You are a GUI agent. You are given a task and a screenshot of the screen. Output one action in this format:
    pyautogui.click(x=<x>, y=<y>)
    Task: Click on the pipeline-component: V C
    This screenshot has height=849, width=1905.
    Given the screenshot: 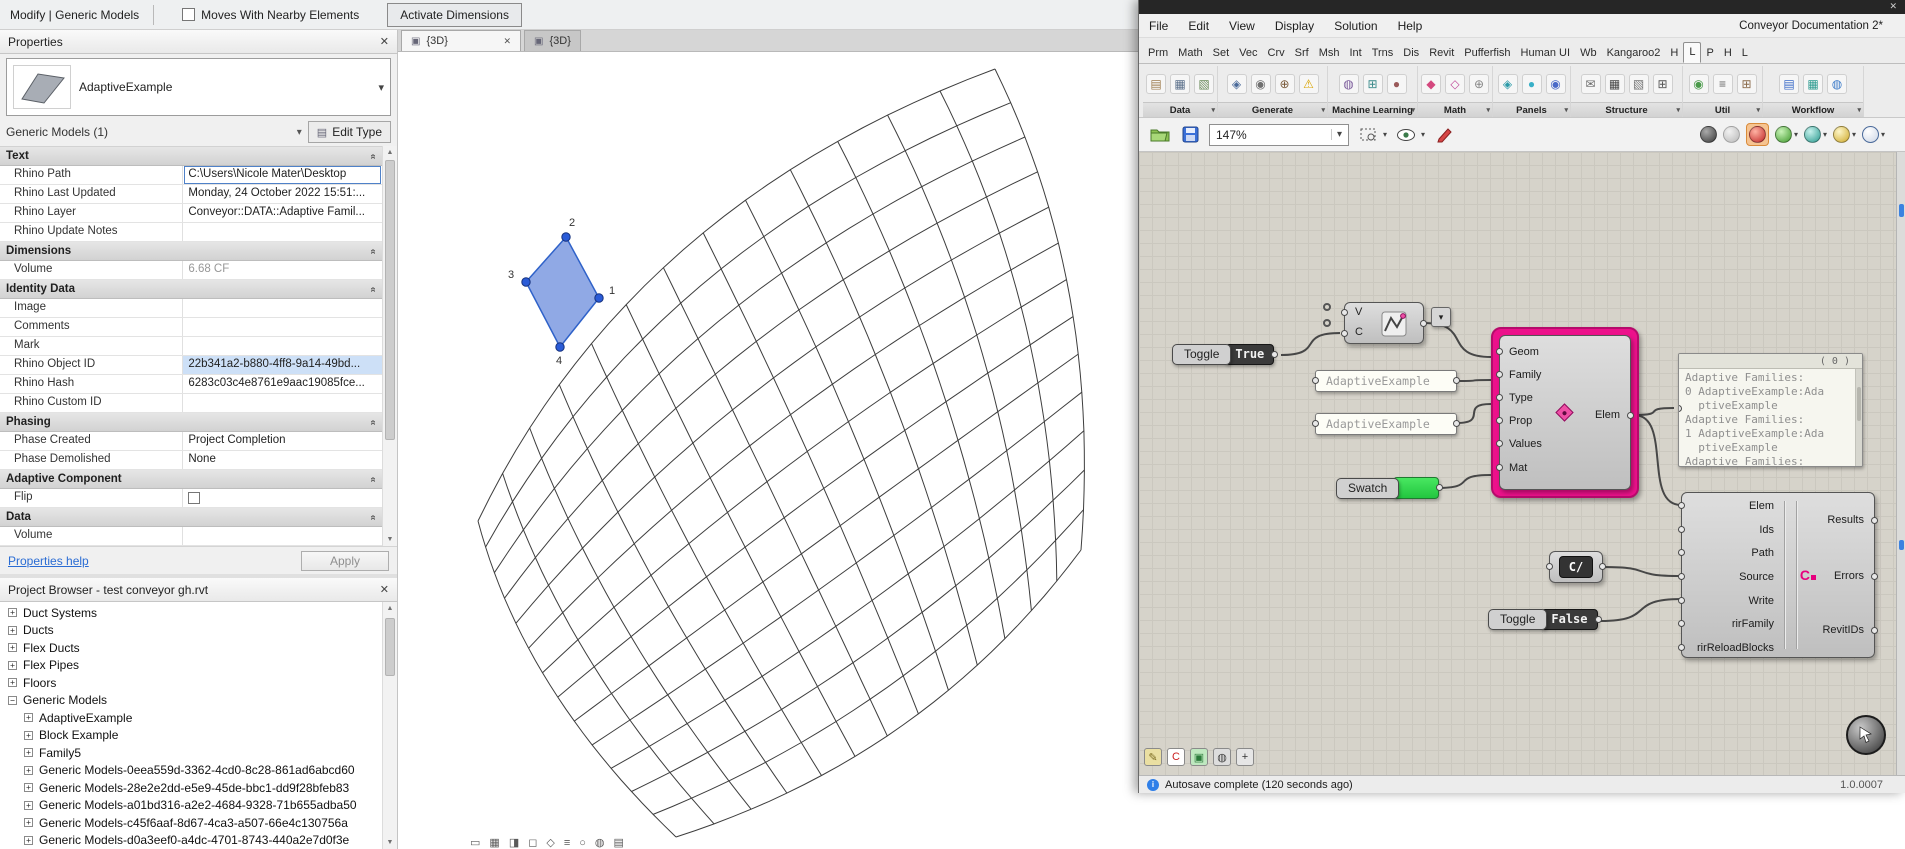 What is the action you would take?
    pyautogui.click(x=1384, y=323)
    